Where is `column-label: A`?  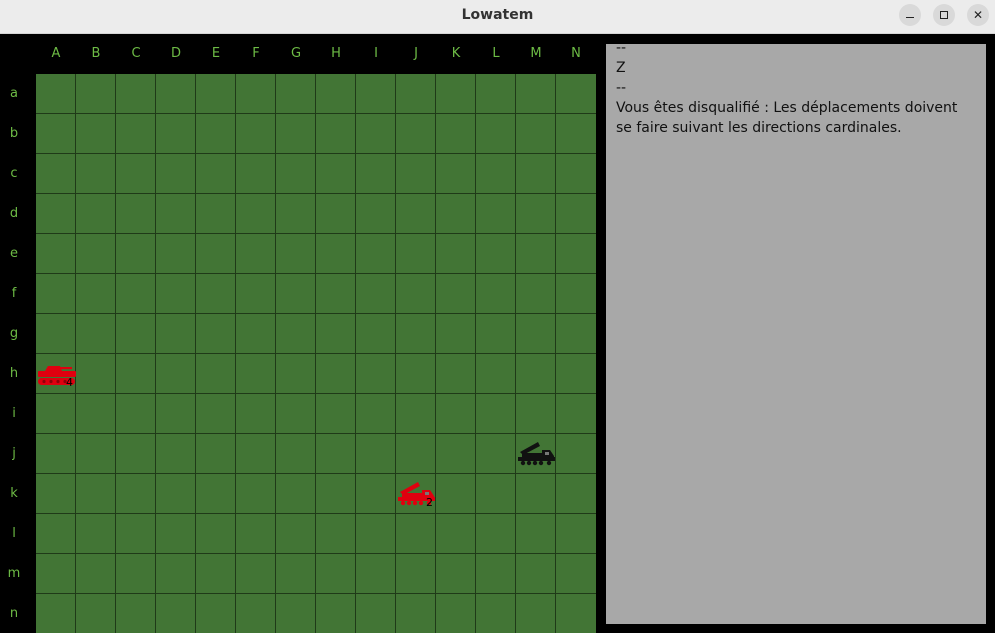
column-label: A is located at coordinates (56, 53).